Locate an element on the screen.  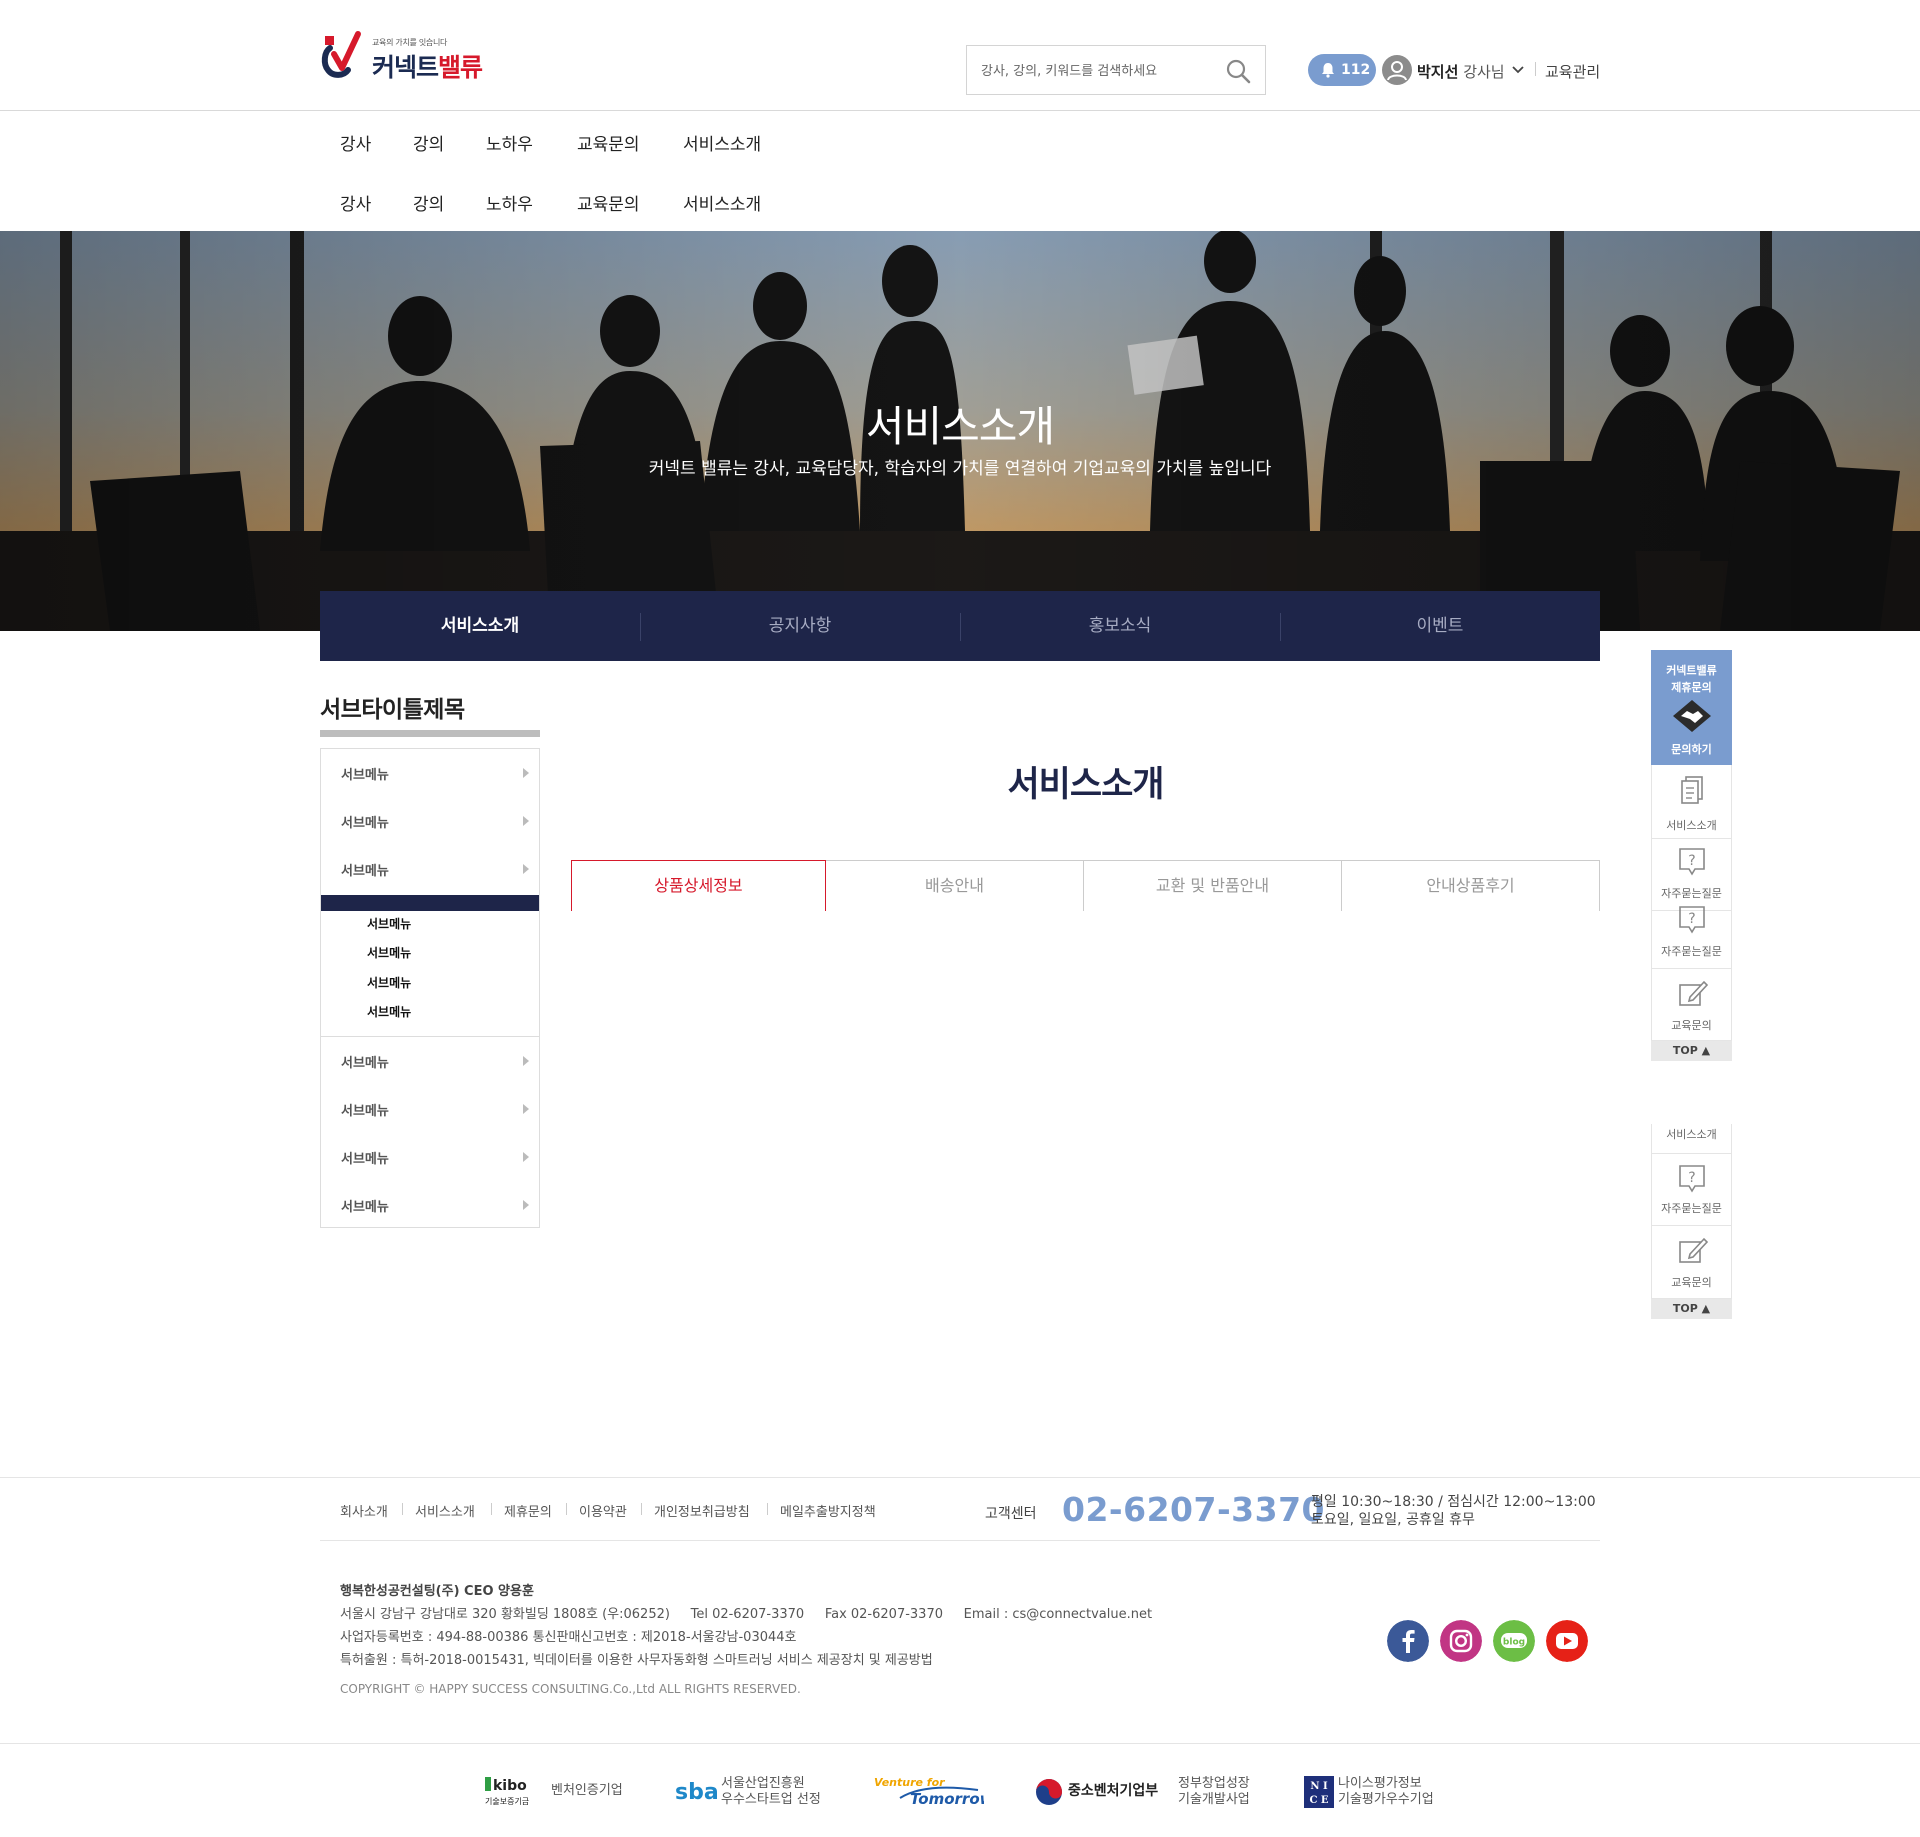
svg-text: kibo is located at coordinates (510, 1786).